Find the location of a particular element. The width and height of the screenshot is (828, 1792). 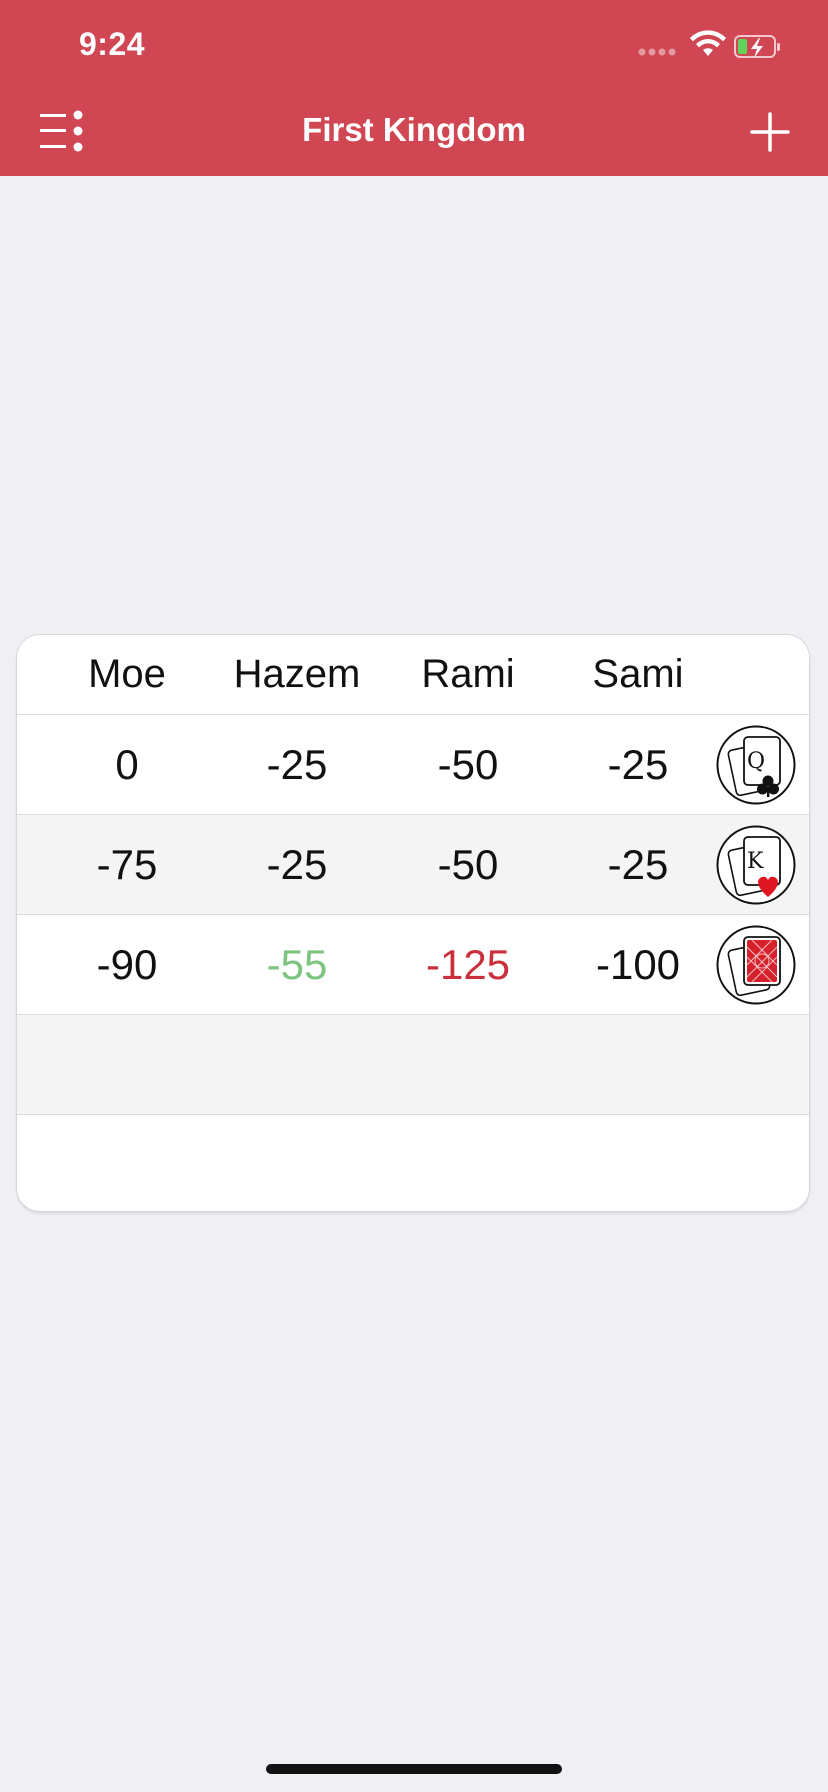

home-indicator is located at coordinates (414, 1769).